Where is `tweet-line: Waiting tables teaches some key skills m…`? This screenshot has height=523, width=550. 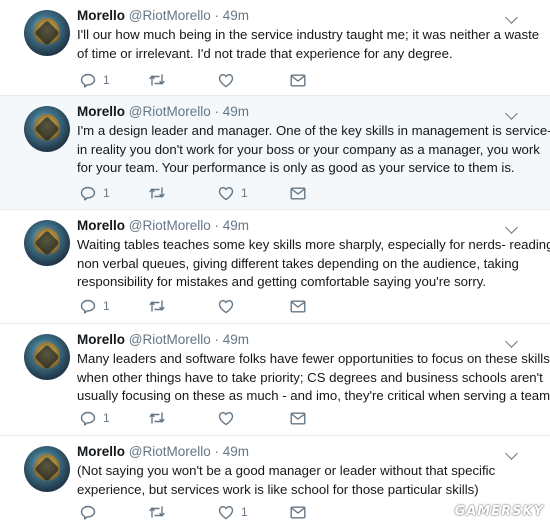
tweet-line: Waiting tables teaches some key skills m… is located at coordinates (313, 244).